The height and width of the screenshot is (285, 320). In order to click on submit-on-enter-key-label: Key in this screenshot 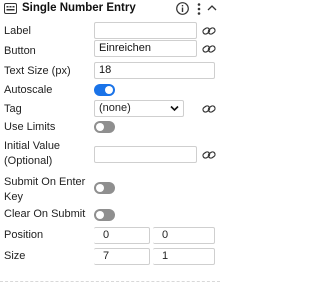, I will do `click(13, 197)`.